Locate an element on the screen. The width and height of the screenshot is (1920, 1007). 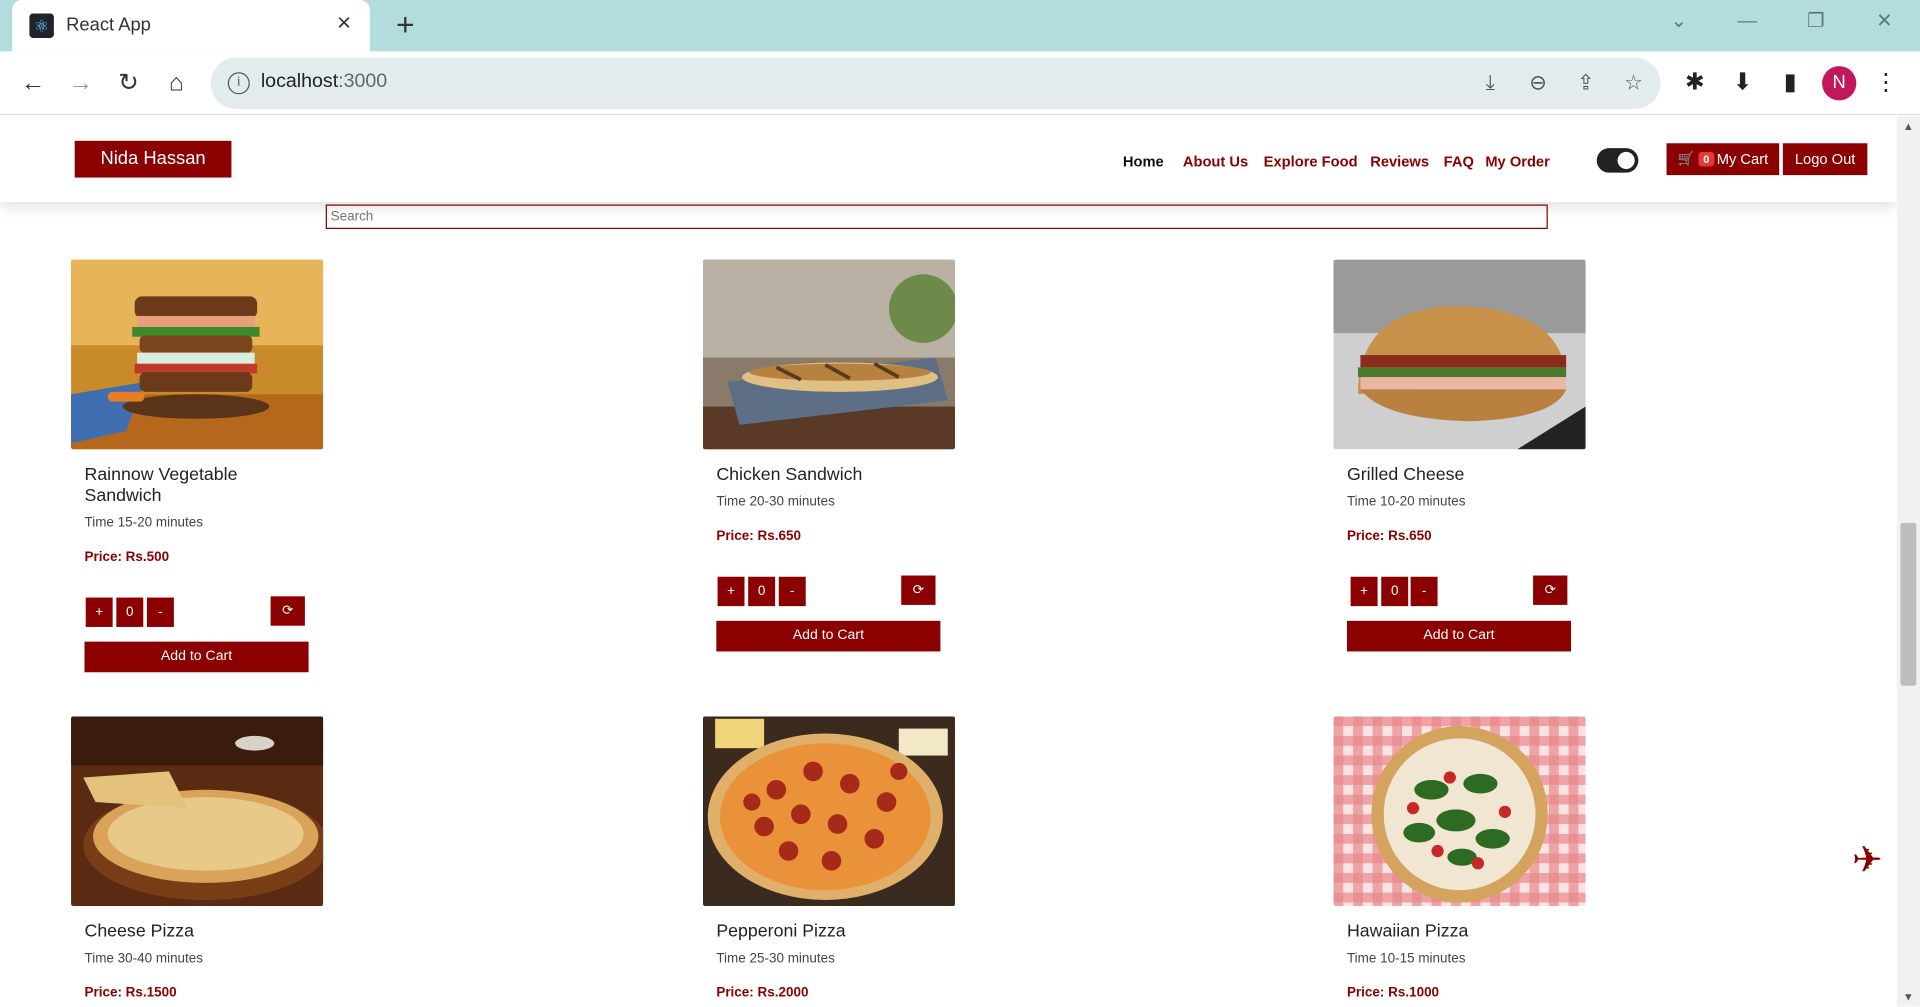
logout-button: Logo Out is located at coordinates (1825, 159).